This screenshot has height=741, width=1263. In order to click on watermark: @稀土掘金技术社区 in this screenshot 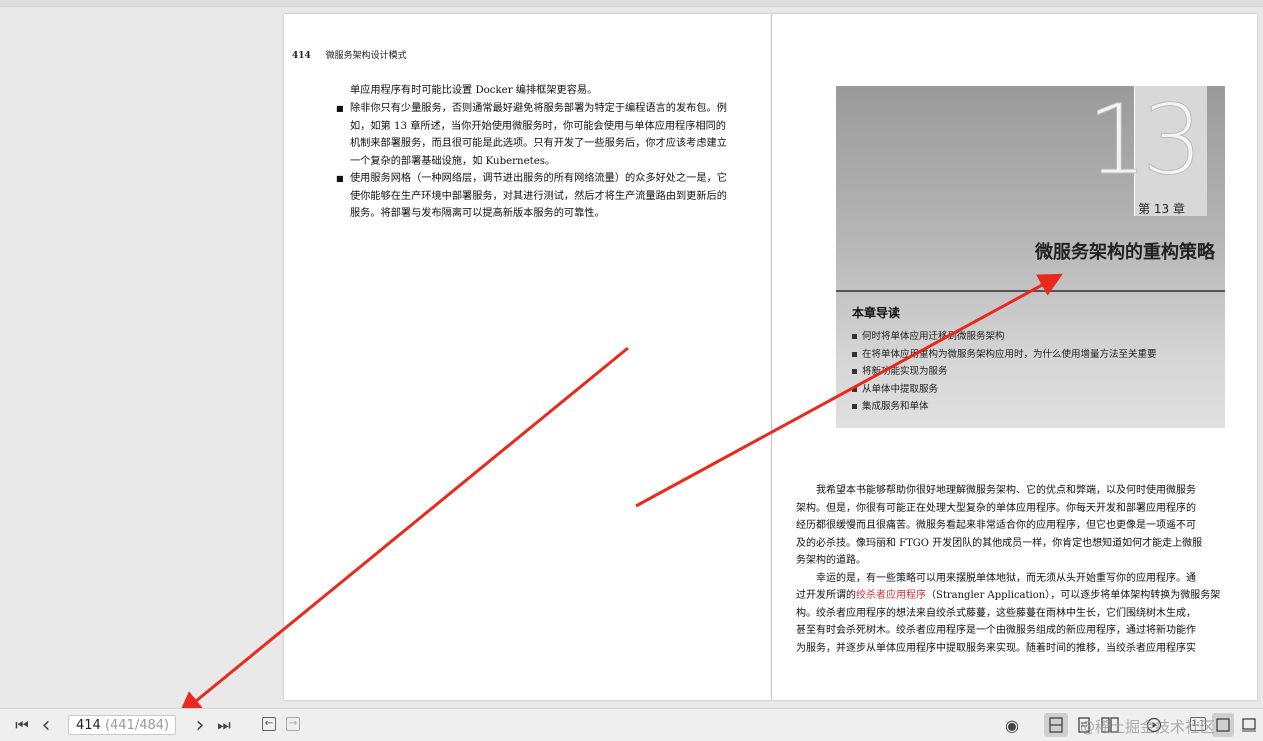, I will do `click(1148, 727)`.